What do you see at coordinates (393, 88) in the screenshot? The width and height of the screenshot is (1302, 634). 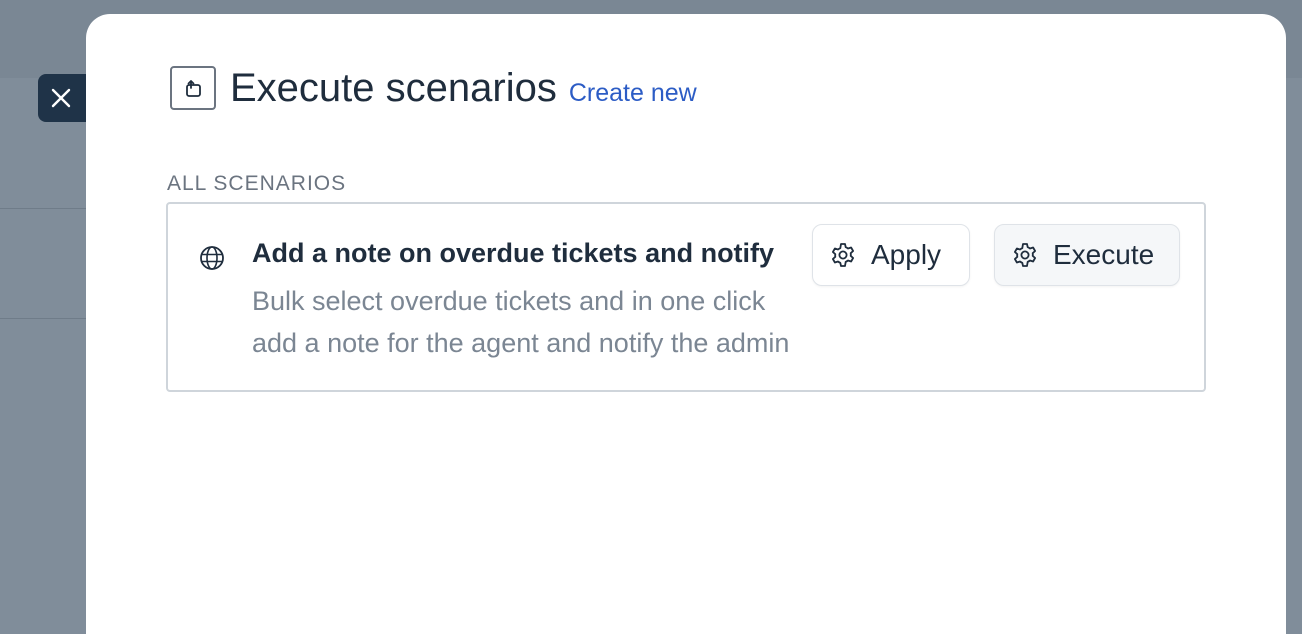 I see `page-title: Execute scenarios` at bounding box center [393, 88].